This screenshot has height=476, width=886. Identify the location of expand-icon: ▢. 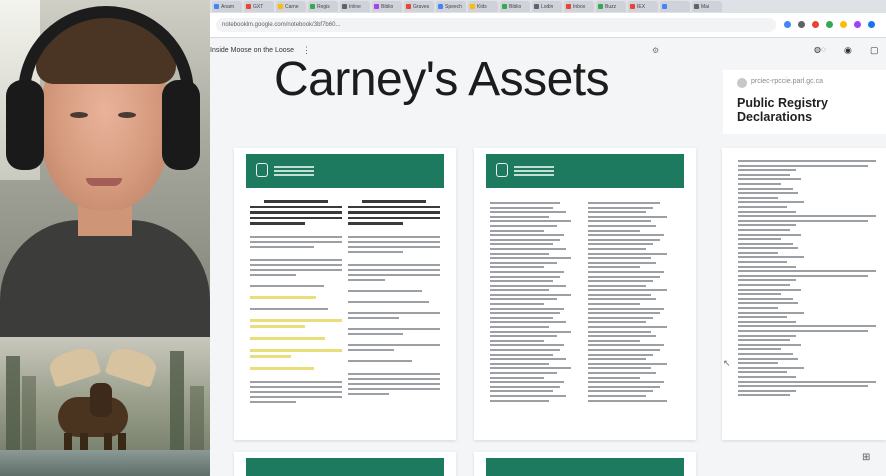
(874, 50).